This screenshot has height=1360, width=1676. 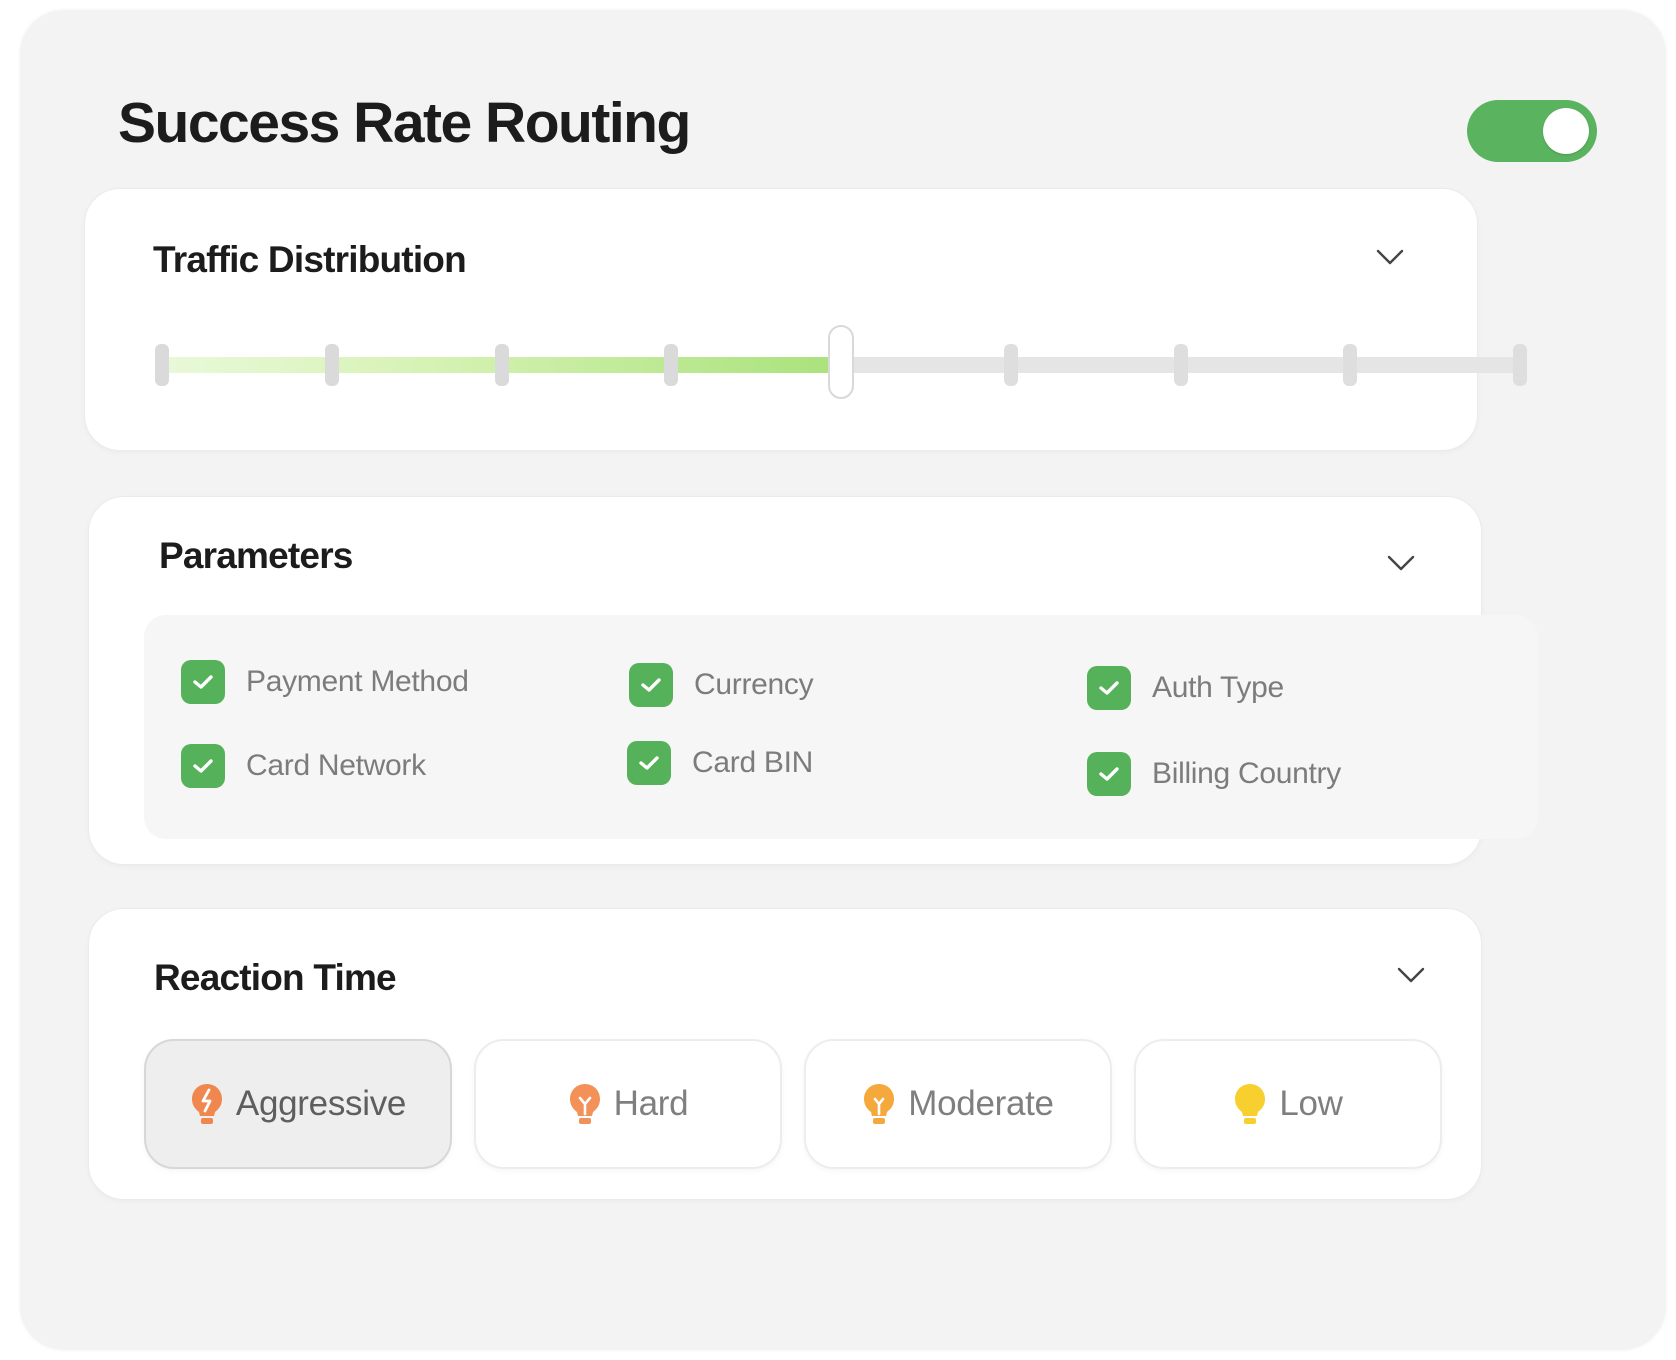 What do you see at coordinates (357, 681) in the screenshot?
I see `param-label: Payment Method` at bounding box center [357, 681].